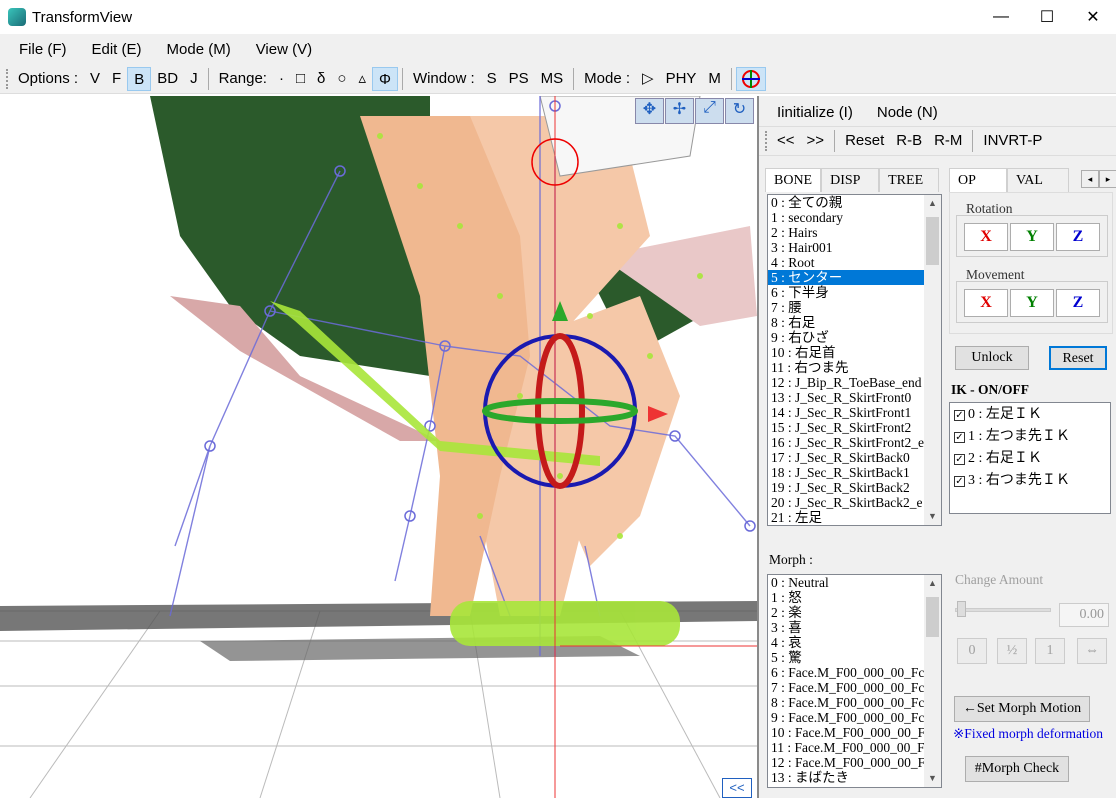 This screenshot has width=1116, height=798. What do you see at coordinates (854, 627) in the screenshot?
I see `morph-list-item: 3 : 喜` at bounding box center [854, 627].